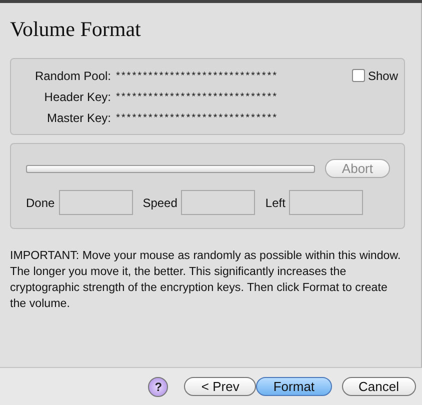 The height and width of the screenshot is (405, 422). Describe the element at coordinates (160, 203) in the screenshot. I see `stat-label: Speed` at that location.